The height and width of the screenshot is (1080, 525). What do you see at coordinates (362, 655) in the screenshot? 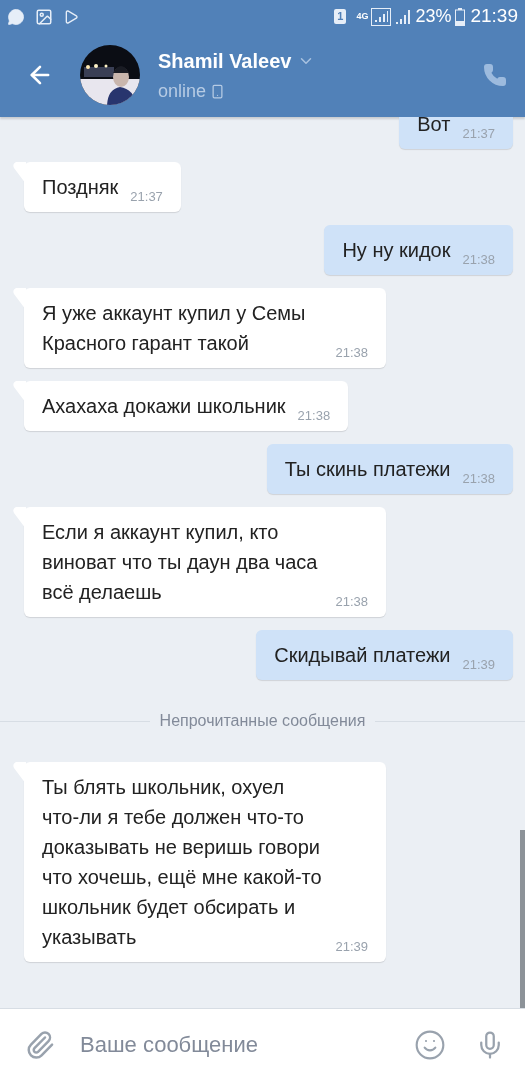
I see `message-text: Скидывай платежи` at bounding box center [362, 655].